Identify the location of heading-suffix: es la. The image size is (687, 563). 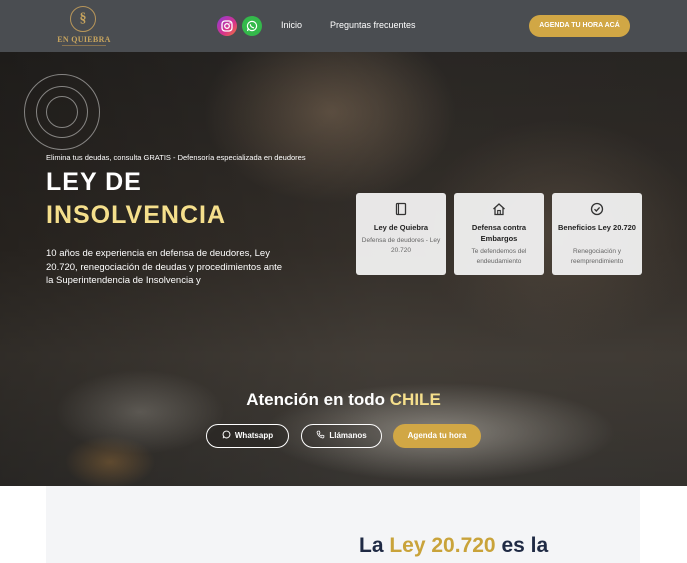
(525, 545).